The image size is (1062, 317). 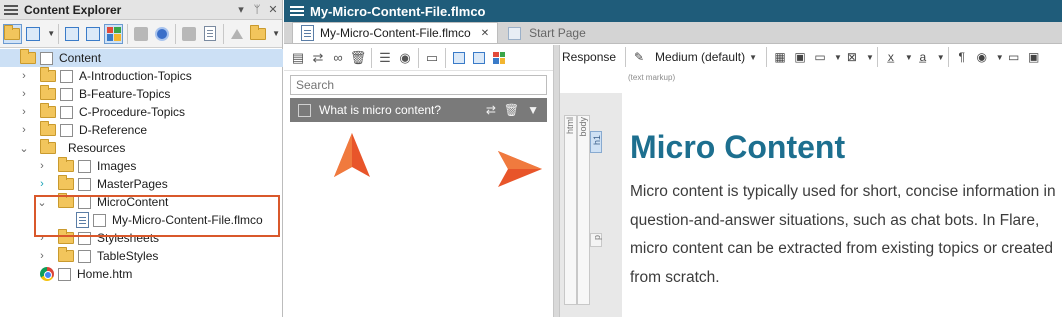 I want to click on edit-icon: ☰, so click(x=385, y=58).